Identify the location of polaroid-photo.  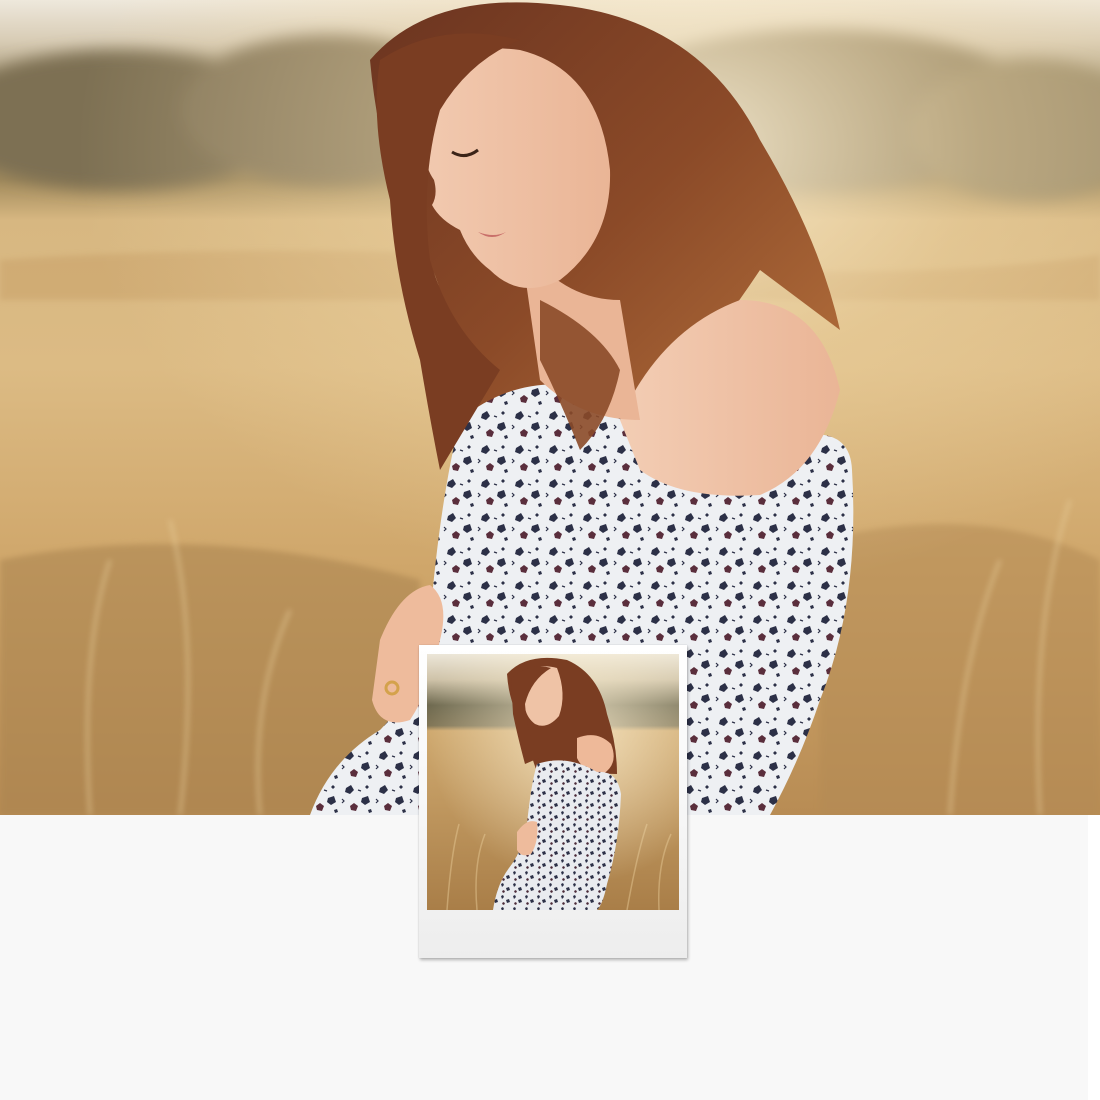
(553, 782).